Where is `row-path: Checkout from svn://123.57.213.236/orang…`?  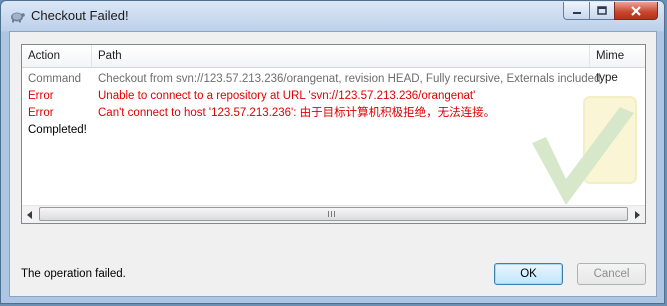
row-path: Checkout from svn://123.57.213.236/orang… is located at coordinates (349, 79).